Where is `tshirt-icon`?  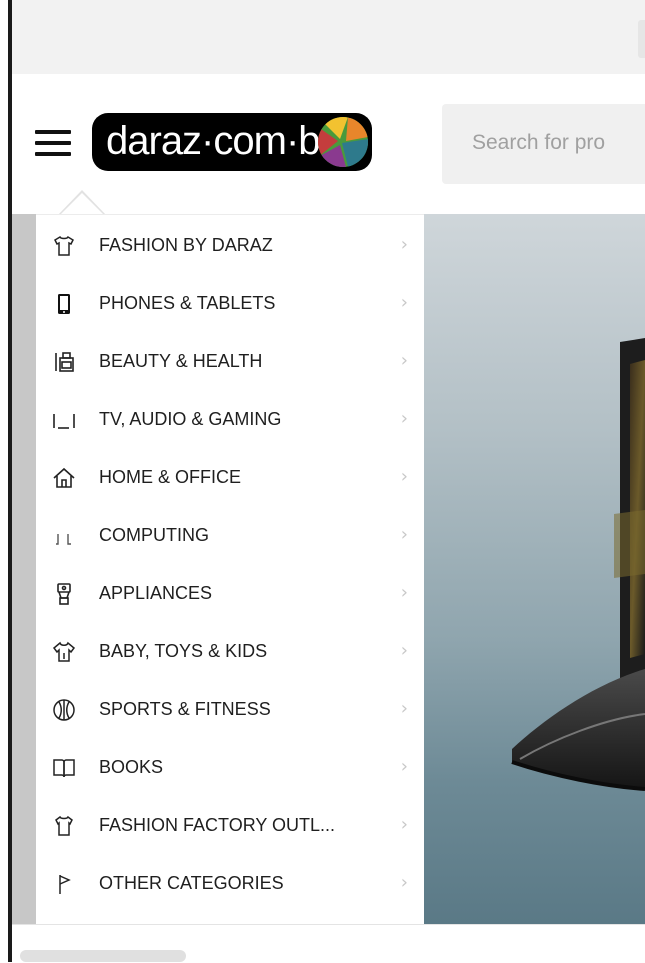 tshirt-icon is located at coordinates (64, 246).